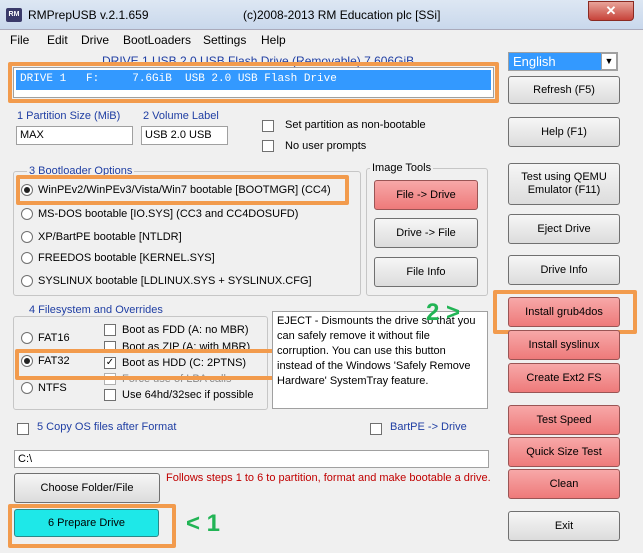 This screenshot has width=643, height=553. What do you see at coordinates (326, 146) in the screenshot?
I see `no-user-prompts-label: No user prompts` at bounding box center [326, 146].